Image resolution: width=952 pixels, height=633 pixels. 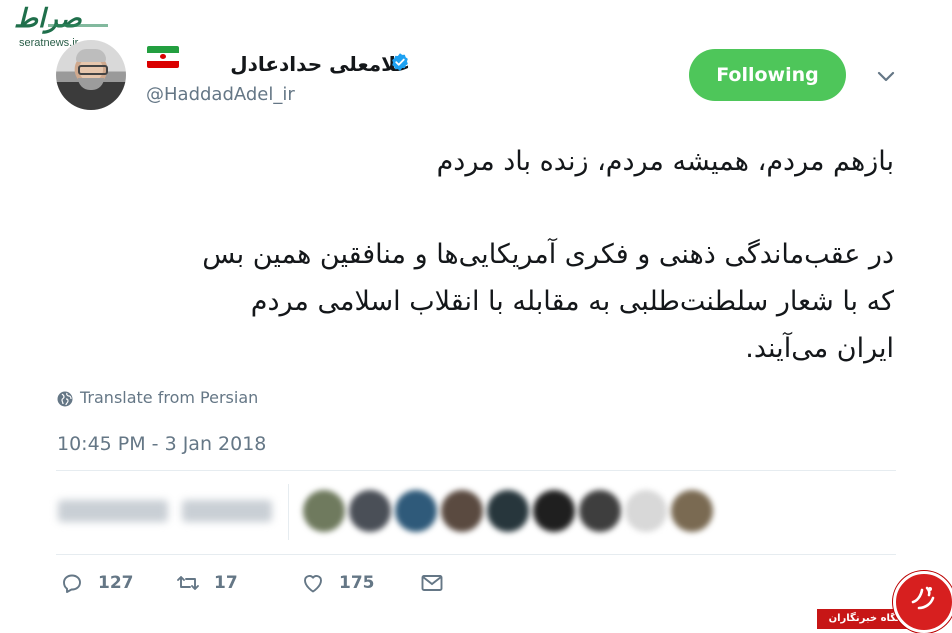 I want to click on avatar-beard, so click(x=91, y=84).